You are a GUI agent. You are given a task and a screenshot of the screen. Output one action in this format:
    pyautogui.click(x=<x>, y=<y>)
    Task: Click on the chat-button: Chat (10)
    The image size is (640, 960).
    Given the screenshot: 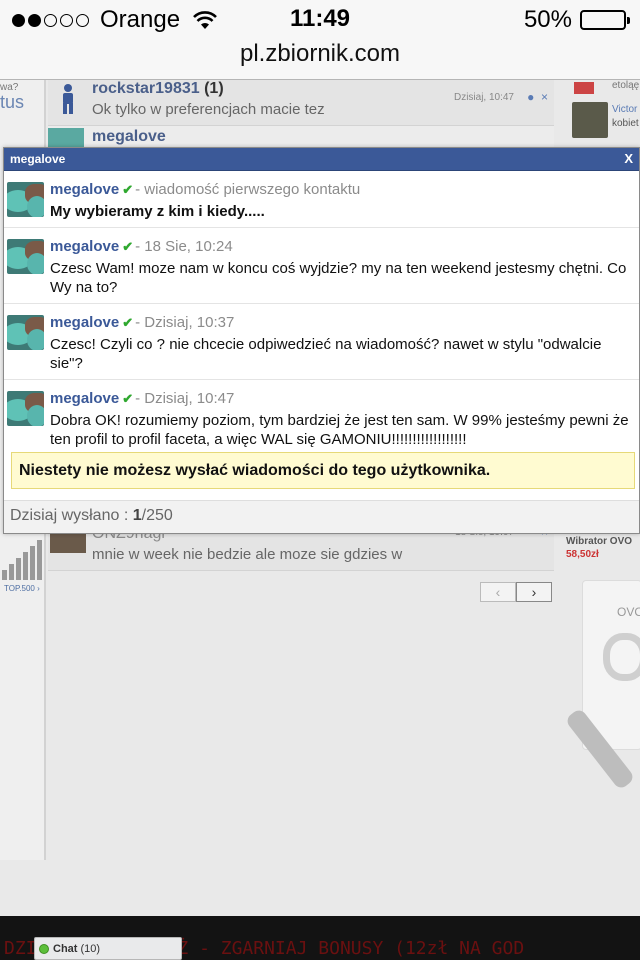 What is the action you would take?
    pyautogui.click(x=108, y=948)
    